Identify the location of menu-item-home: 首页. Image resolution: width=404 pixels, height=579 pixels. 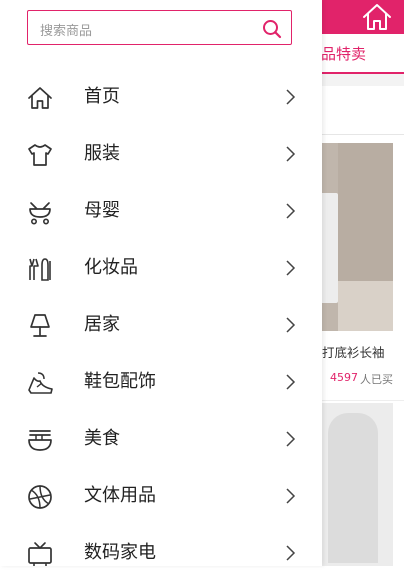
(161, 97).